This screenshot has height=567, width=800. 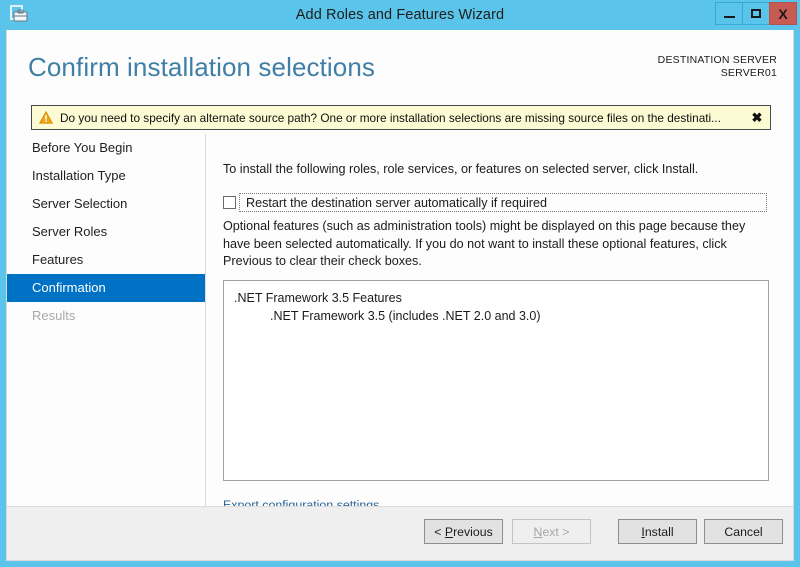 What do you see at coordinates (79, 175) in the screenshot?
I see `sidebar-item-label: Installation Type` at bounding box center [79, 175].